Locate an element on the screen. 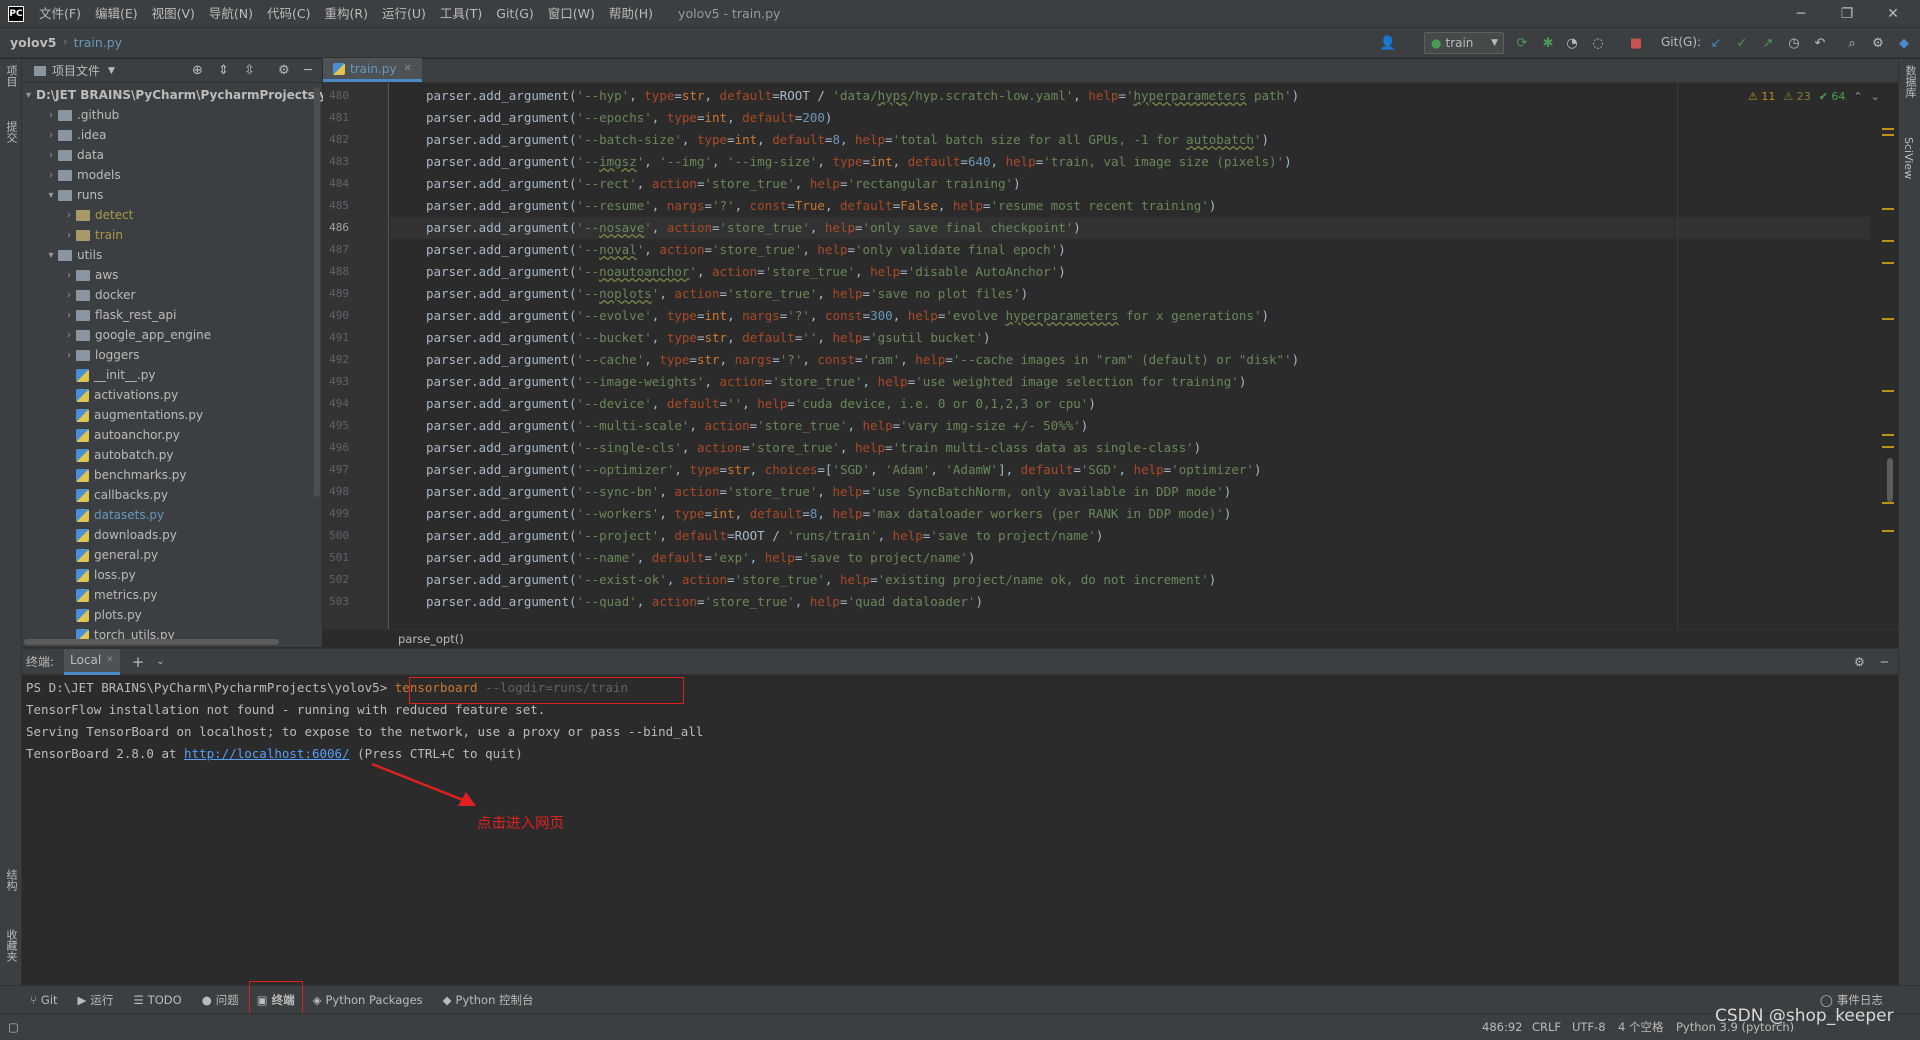 The width and height of the screenshot is (1920, 1040). inspection-widget: ⚠ 11 ⚠ 23 ✔ 64 ⌃ ⌄ is located at coordinates (1814, 96).